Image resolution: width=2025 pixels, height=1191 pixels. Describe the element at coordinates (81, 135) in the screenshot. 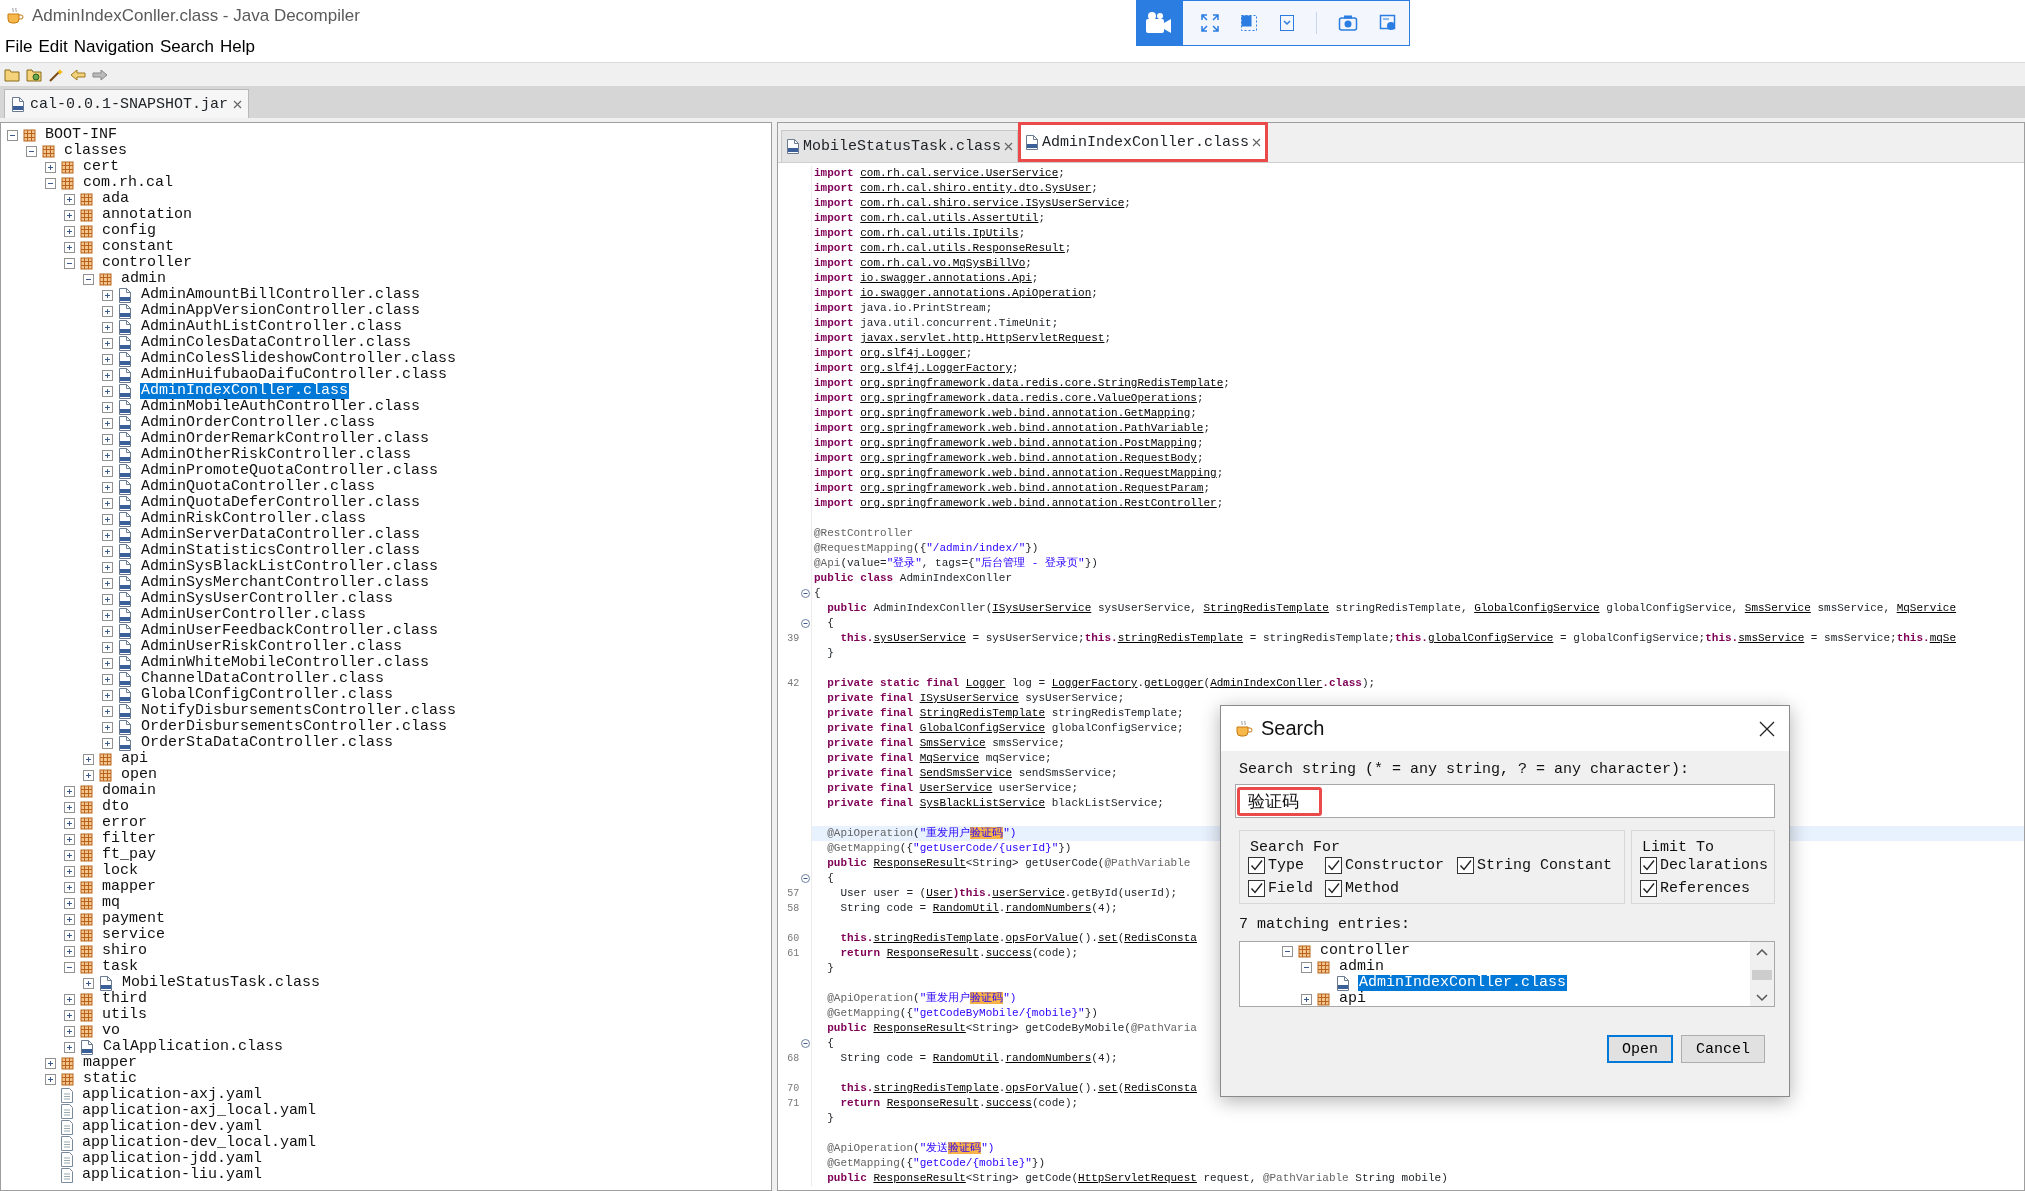

I see `tree-item: BOOT-INF` at that location.